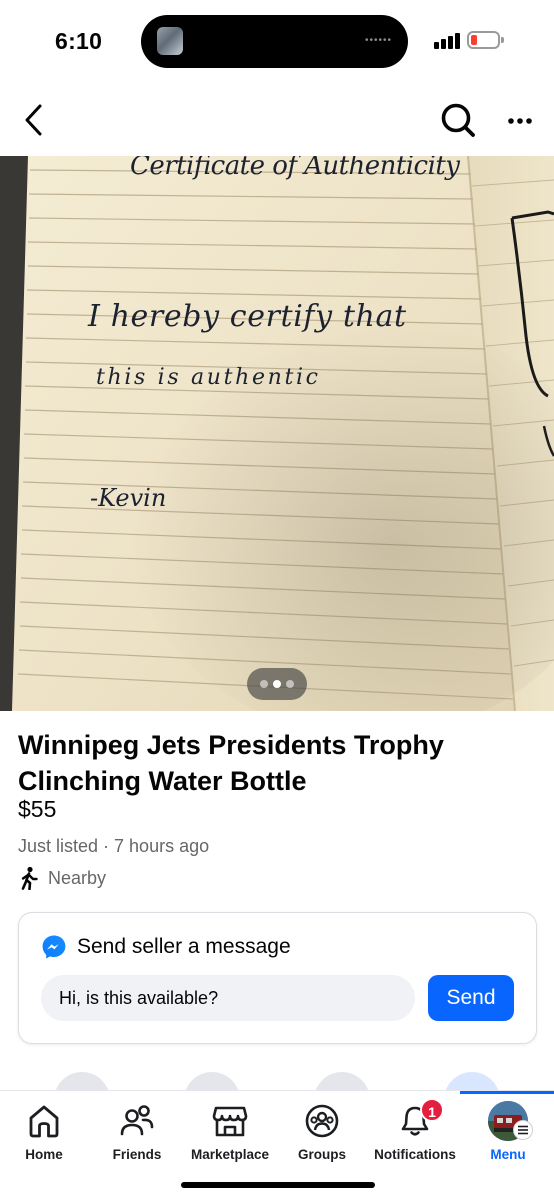  I want to click on send-button: Send, so click(471, 998).